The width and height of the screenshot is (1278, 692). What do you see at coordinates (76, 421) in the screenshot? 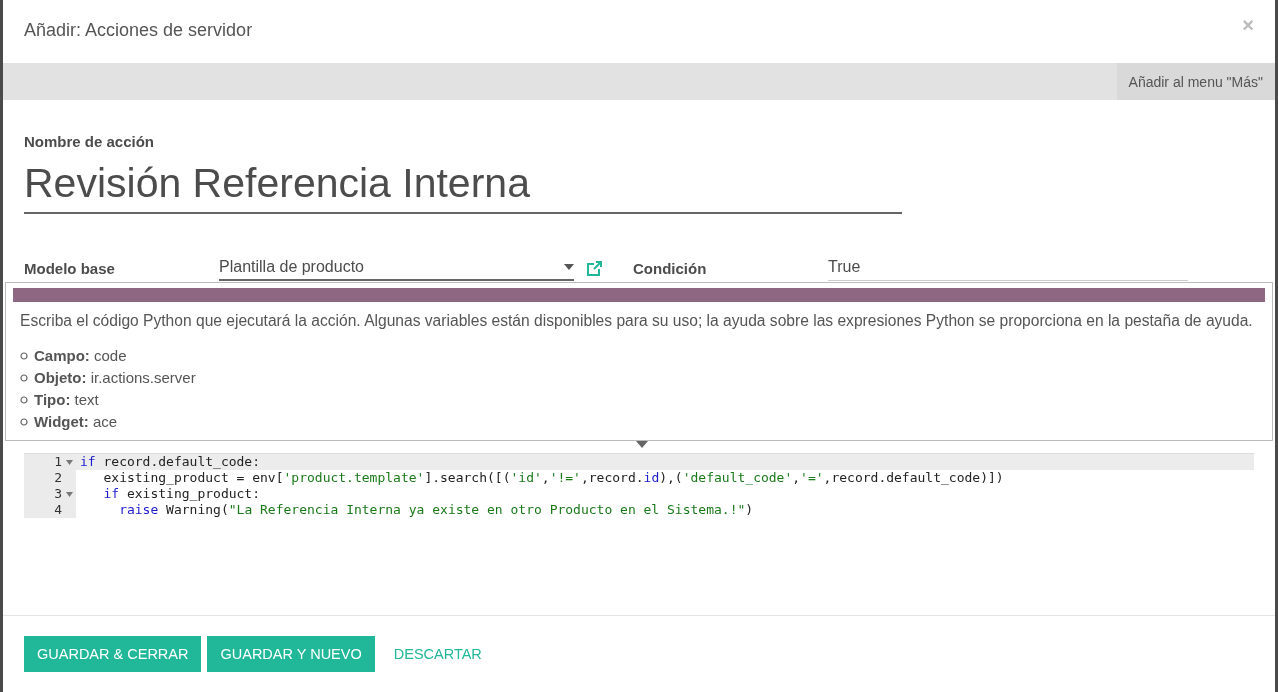
I see `tooltip-text: Widget: ace` at bounding box center [76, 421].